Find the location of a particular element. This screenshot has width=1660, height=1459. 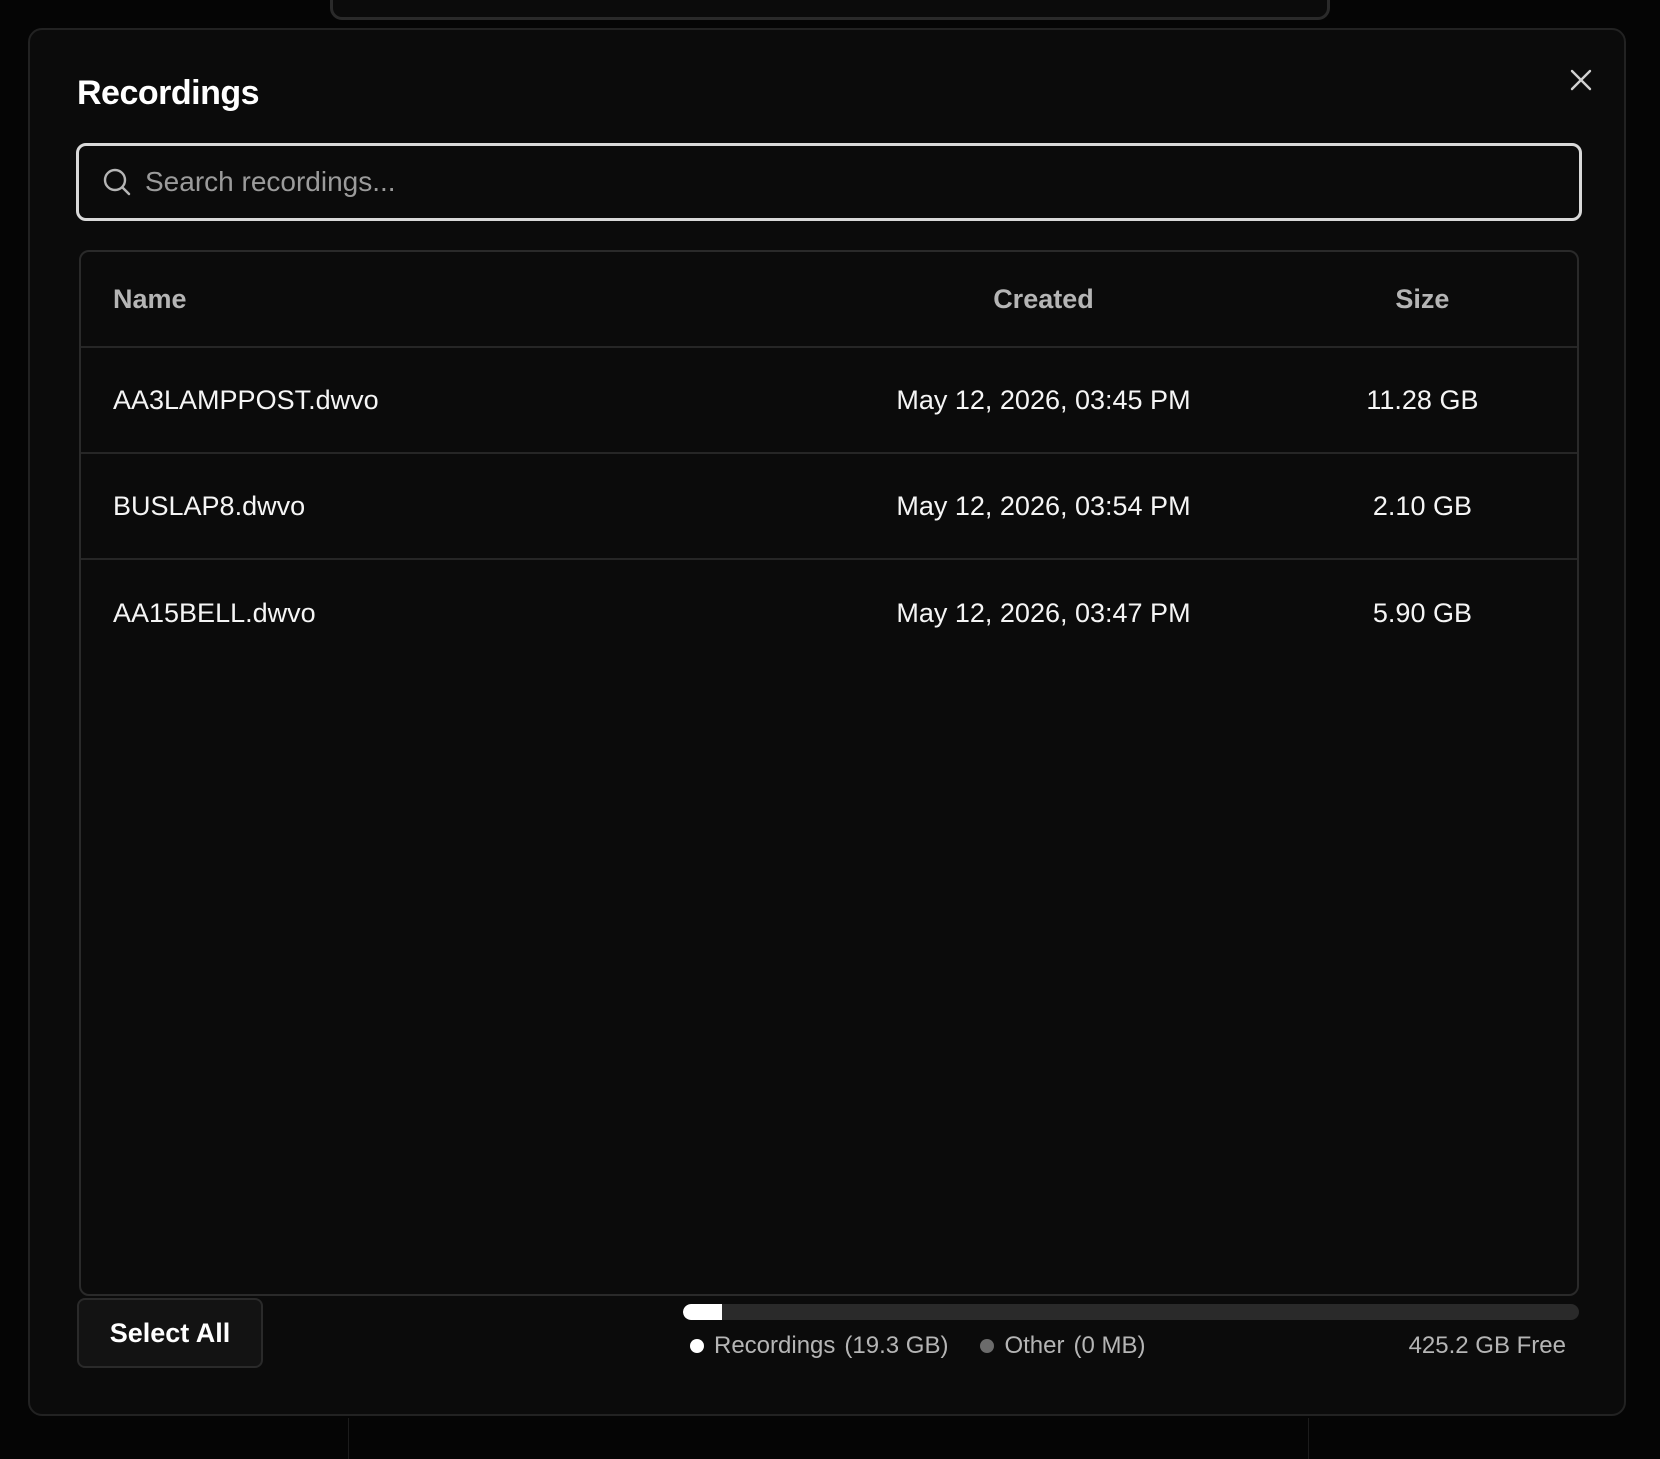

recording-size: 2.10 GB is located at coordinates (1422, 505).